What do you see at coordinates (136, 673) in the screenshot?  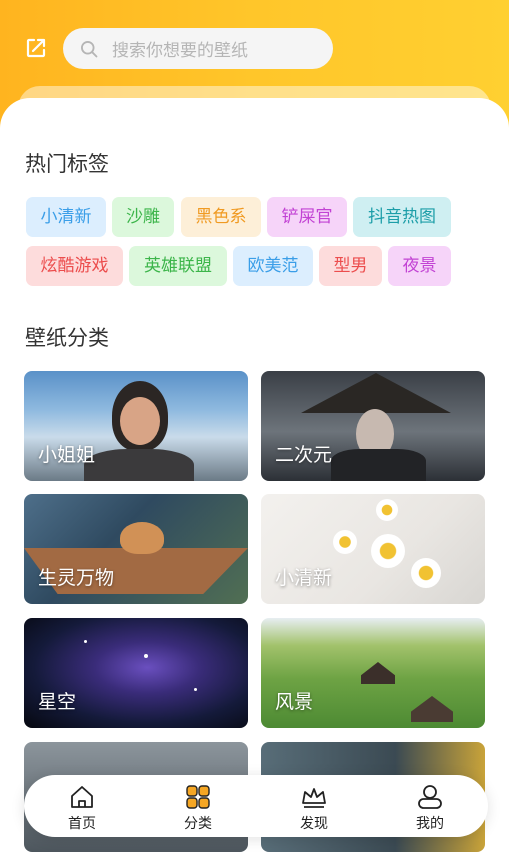 I see `category-card-starry: 星空` at bounding box center [136, 673].